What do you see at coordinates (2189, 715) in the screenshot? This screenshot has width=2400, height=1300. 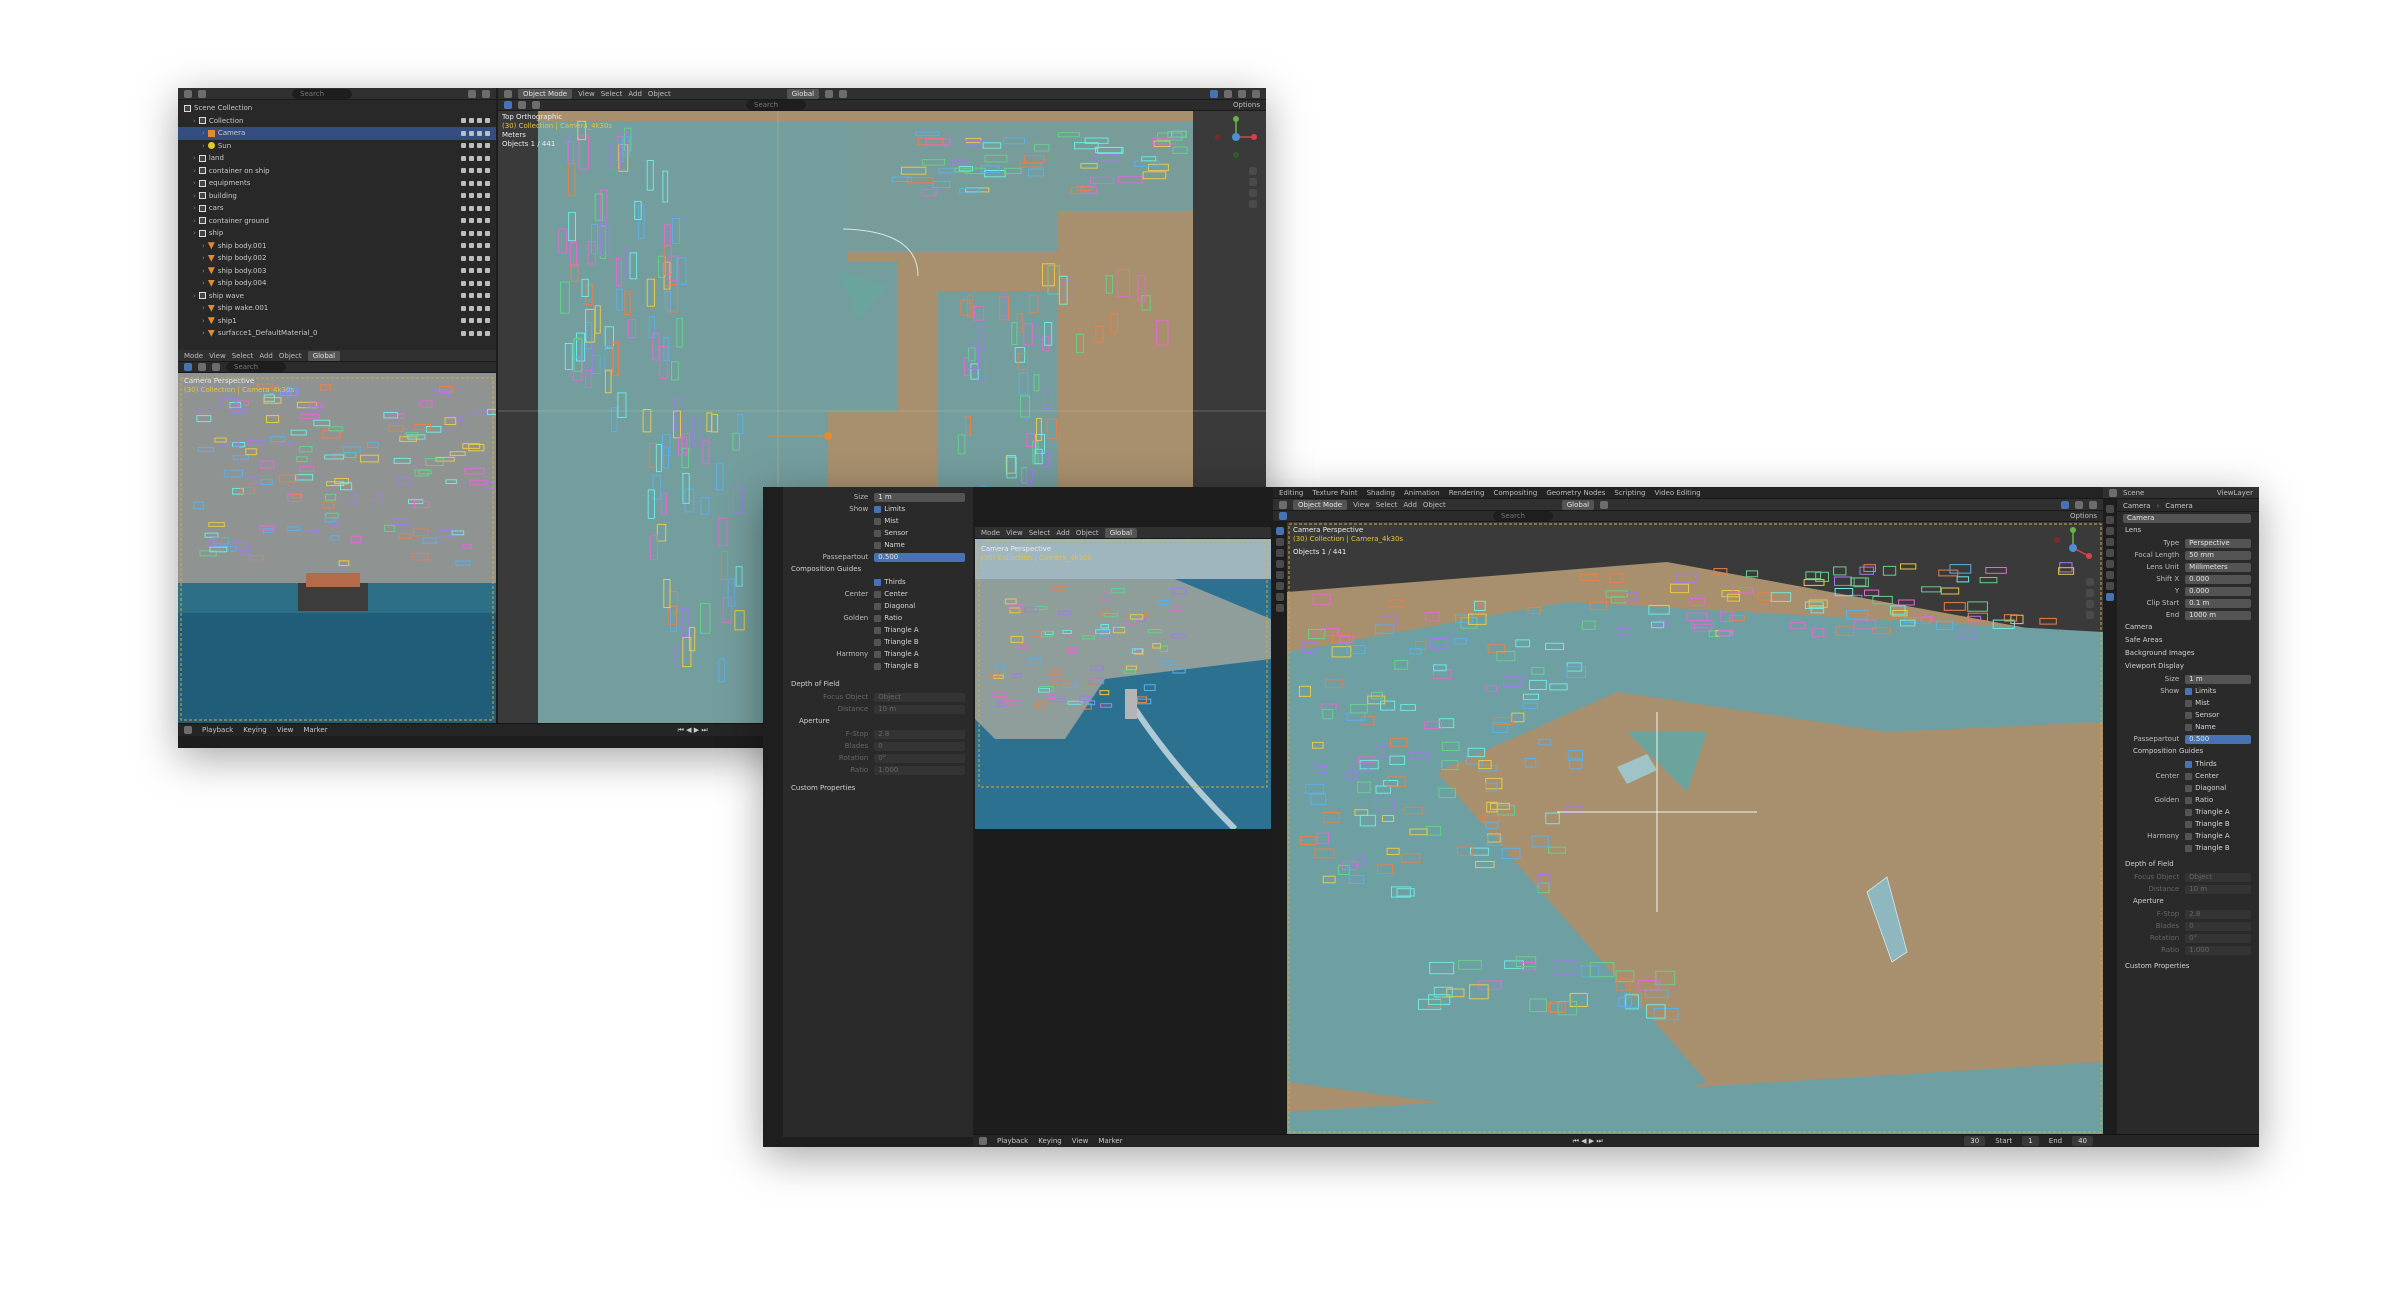 I see `sensor-checkbox` at bounding box center [2189, 715].